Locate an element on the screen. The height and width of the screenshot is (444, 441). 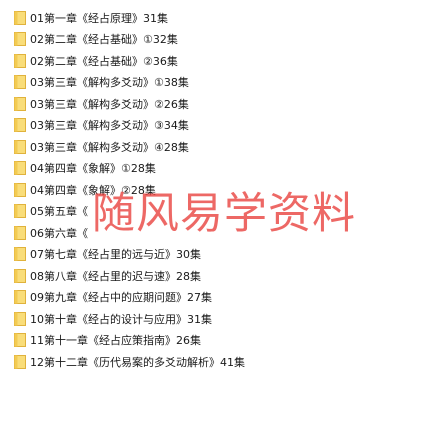
folder-item: 03第三章《解构多爻动》④28集 is located at coordinates (129, 147).